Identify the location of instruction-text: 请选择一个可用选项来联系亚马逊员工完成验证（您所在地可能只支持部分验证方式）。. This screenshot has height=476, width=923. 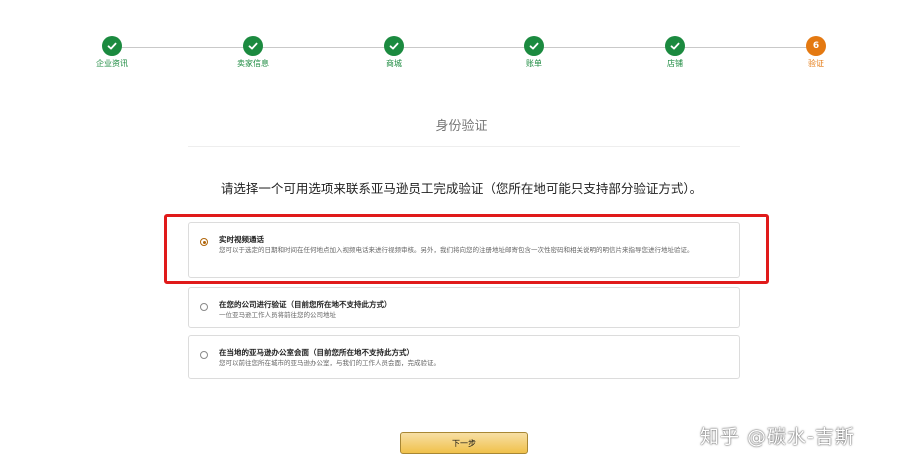
(461, 188).